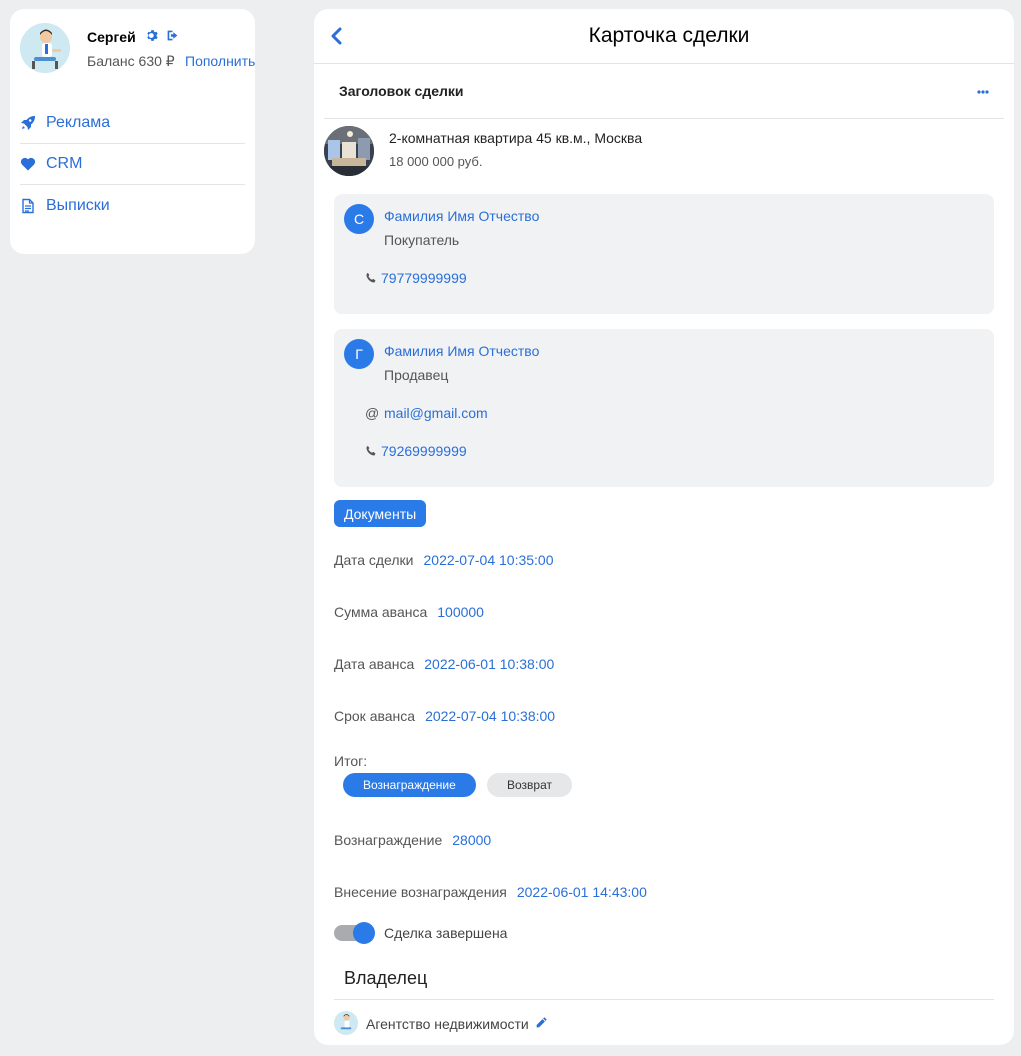 The height and width of the screenshot is (1056, 1021). Describe the element at coordinates (380, 513) in the screenshot. I see `documents-button: Документы` at that location.